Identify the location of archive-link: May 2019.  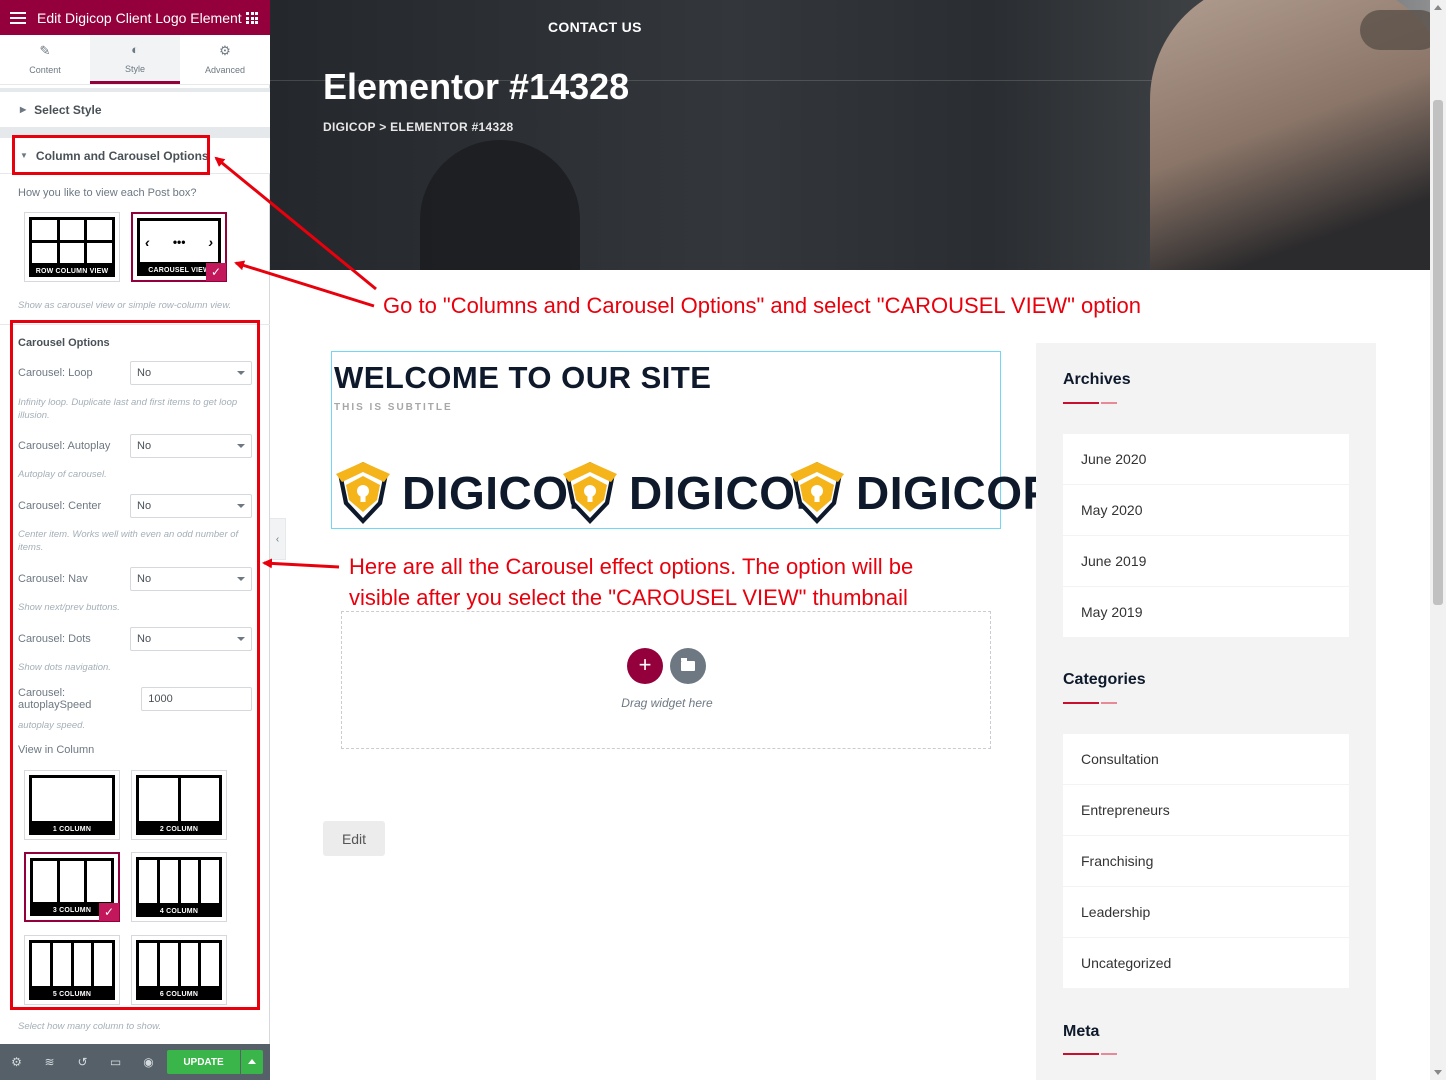
(1206, 612).